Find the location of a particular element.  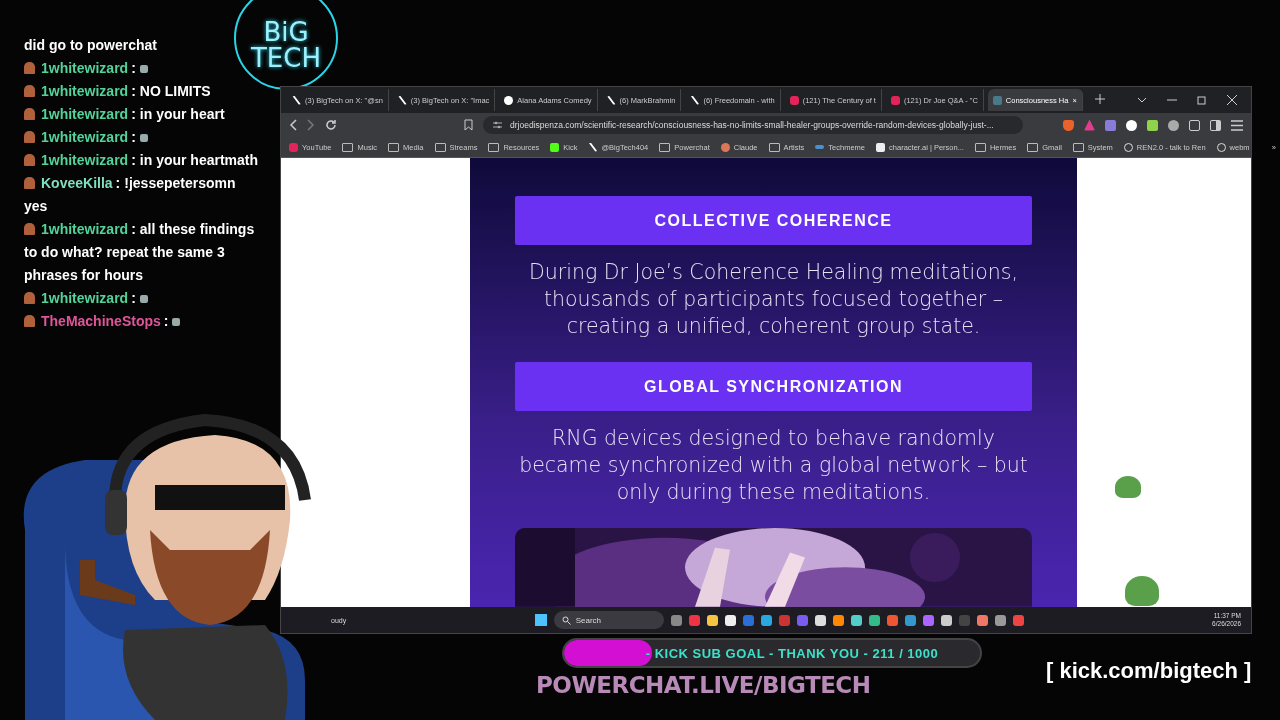

section-text: RNG devices designed to behave randomly became synchronized with a global network – but only during these meditations. is located at coordinates (773, 466).